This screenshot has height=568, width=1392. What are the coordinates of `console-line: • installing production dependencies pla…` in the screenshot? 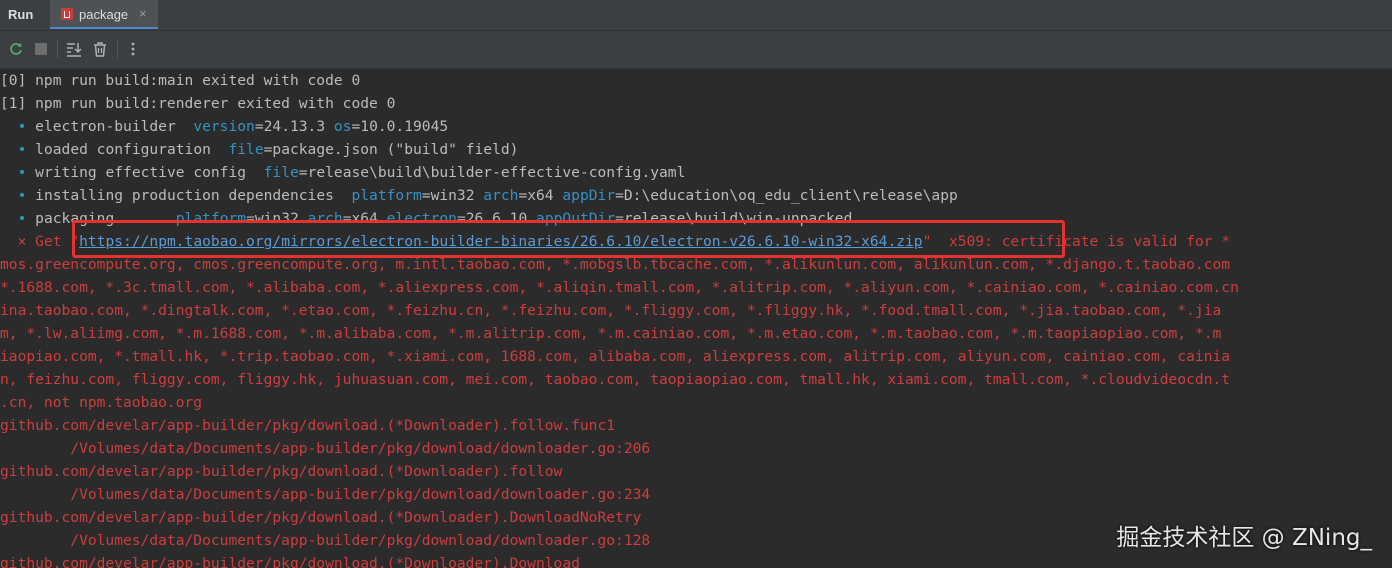 It's located at (487, 195).